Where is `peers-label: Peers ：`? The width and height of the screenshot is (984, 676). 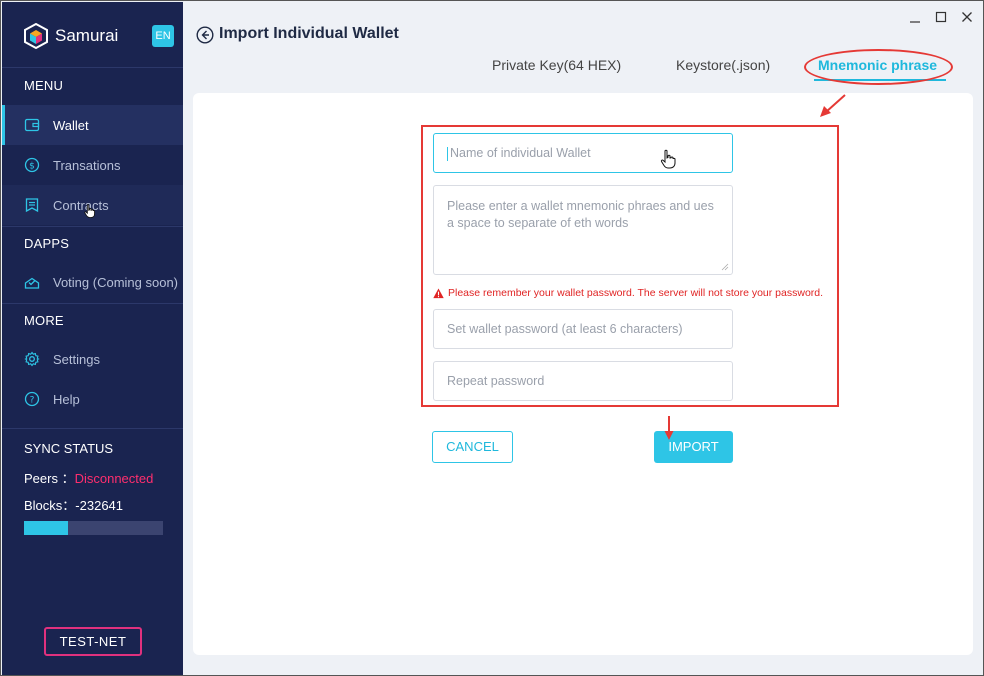 peers-label: Peers ： is located at coordinates (49, 478).